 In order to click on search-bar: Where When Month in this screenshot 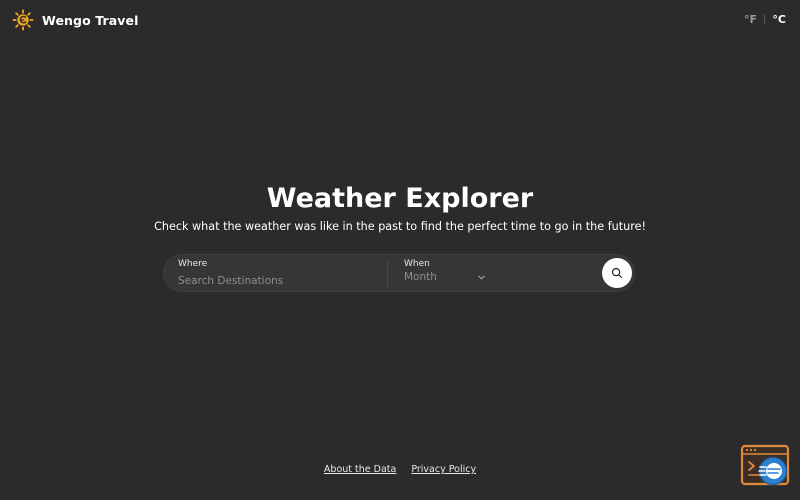, I will do `click(399, 273)`.